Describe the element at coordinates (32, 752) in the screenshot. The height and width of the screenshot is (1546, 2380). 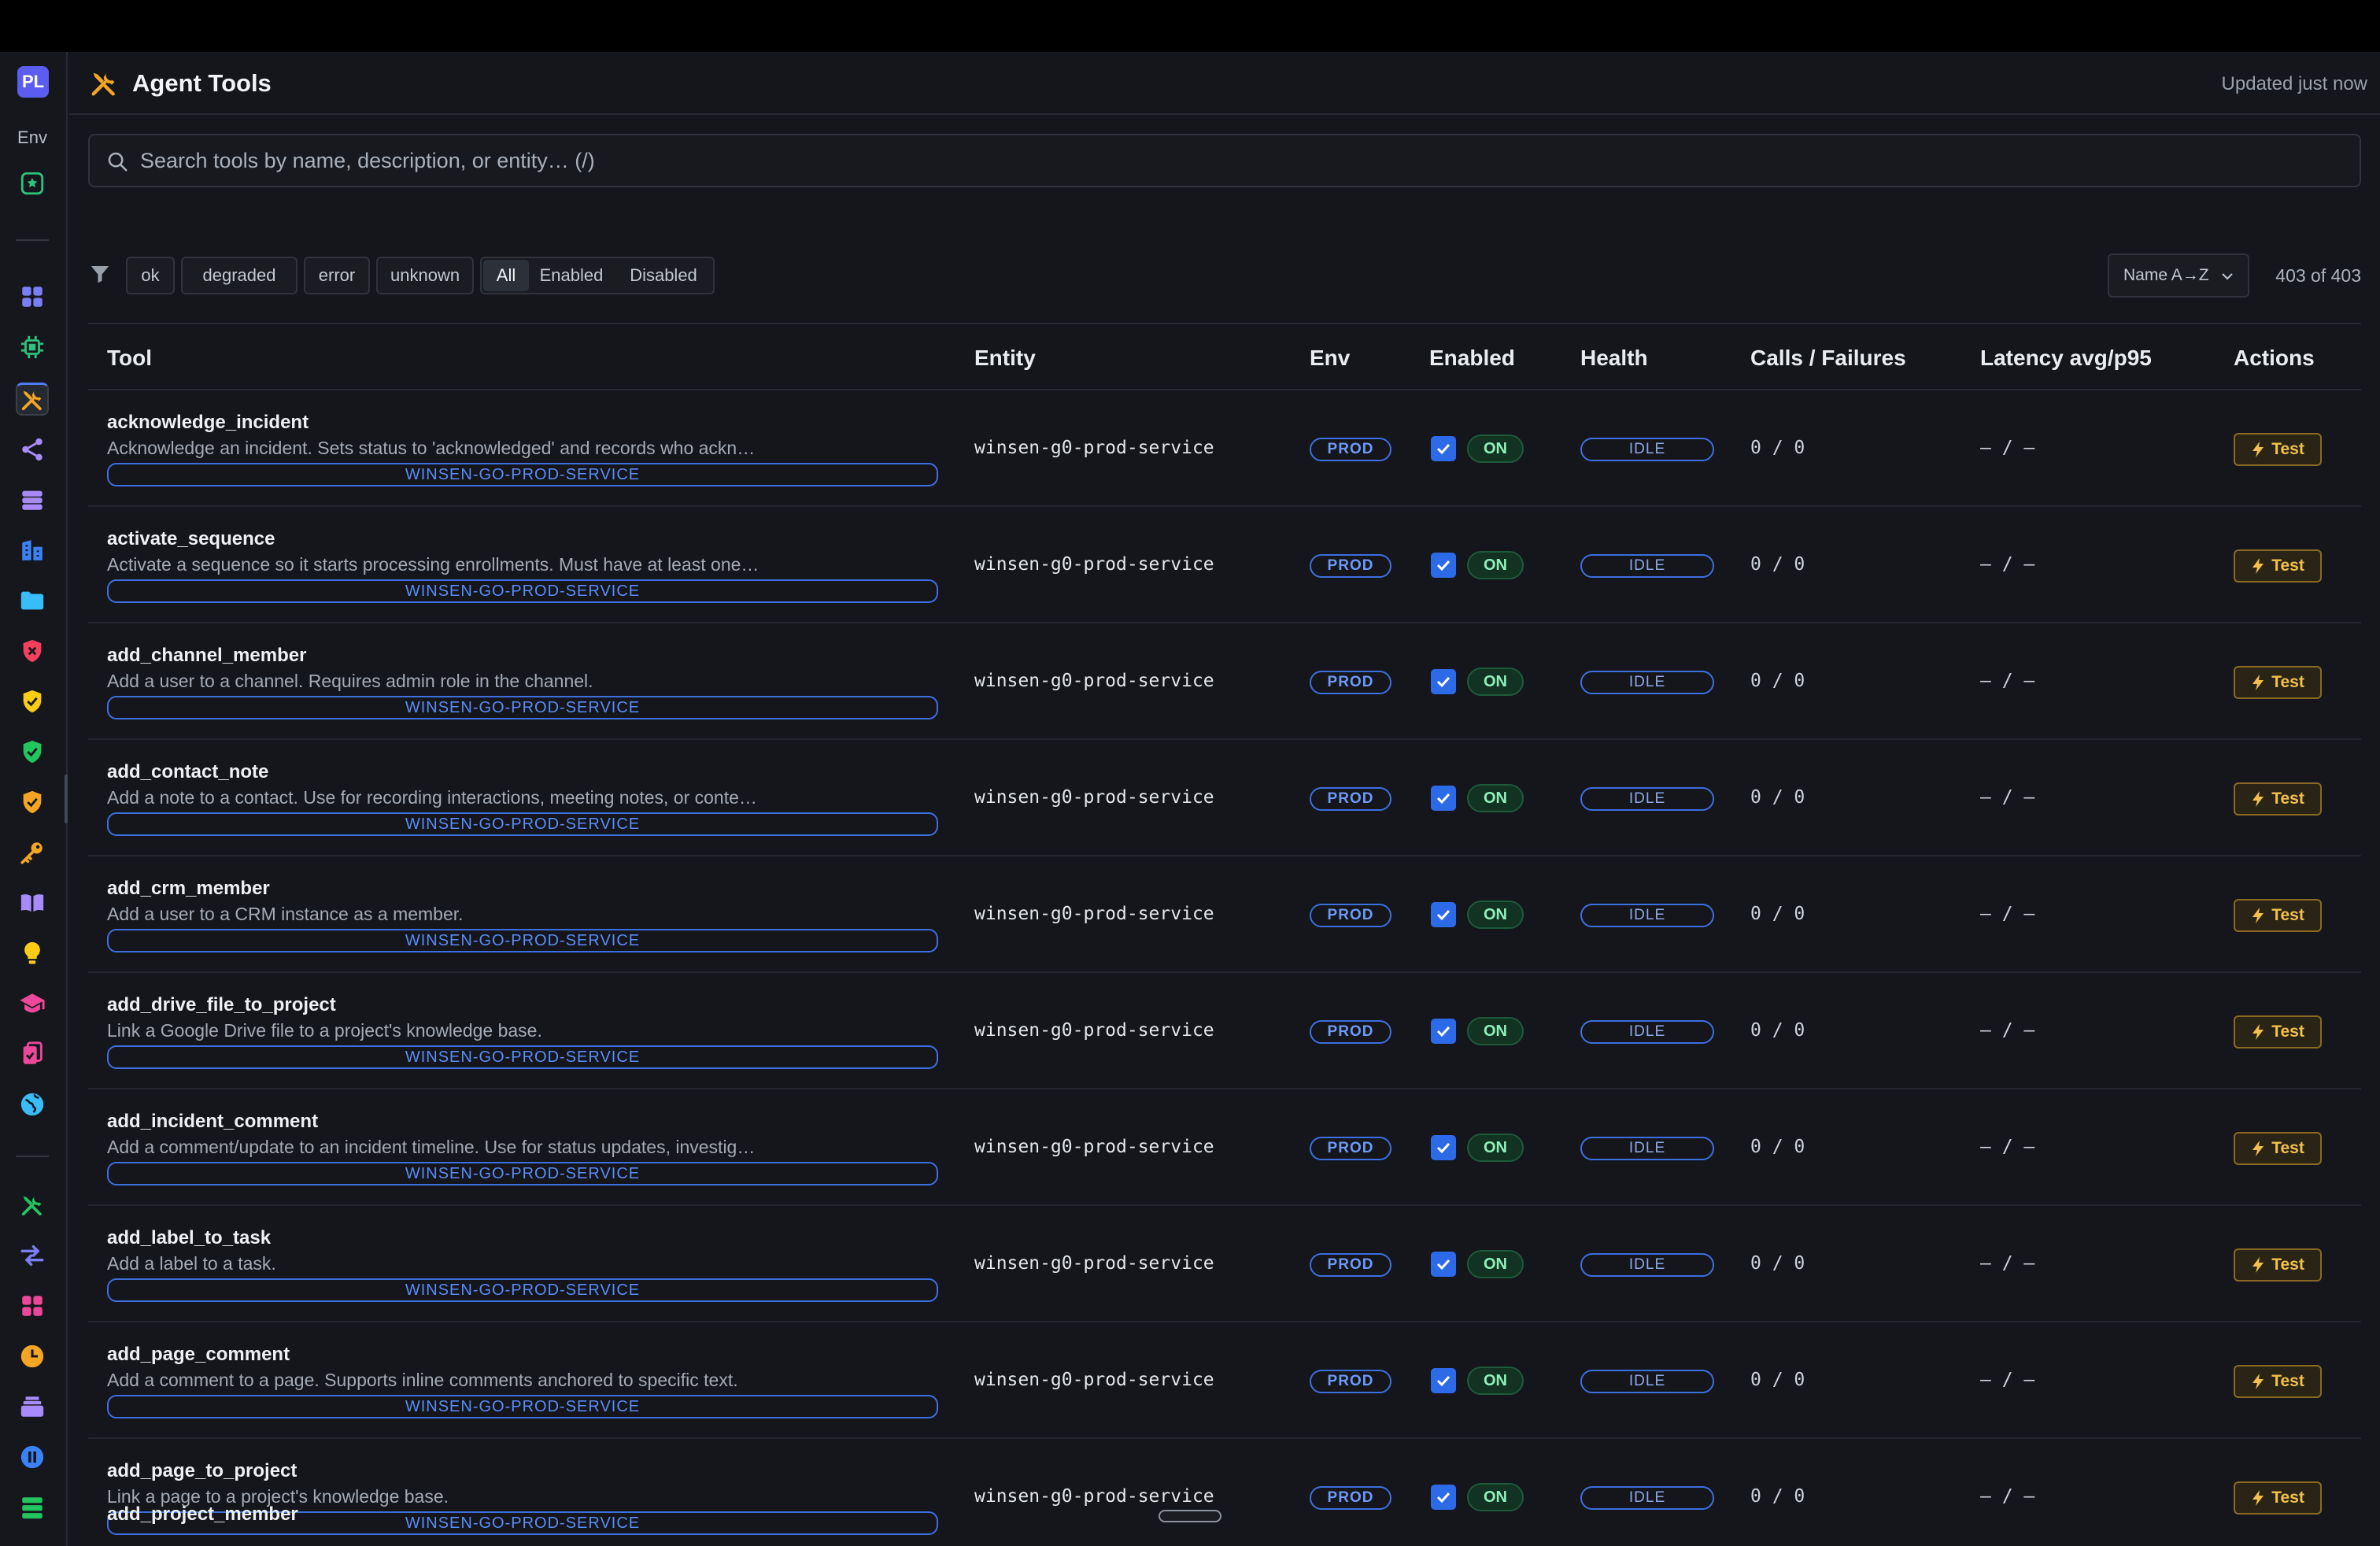
I see `sidebar-item-shield-check-green` at that location.